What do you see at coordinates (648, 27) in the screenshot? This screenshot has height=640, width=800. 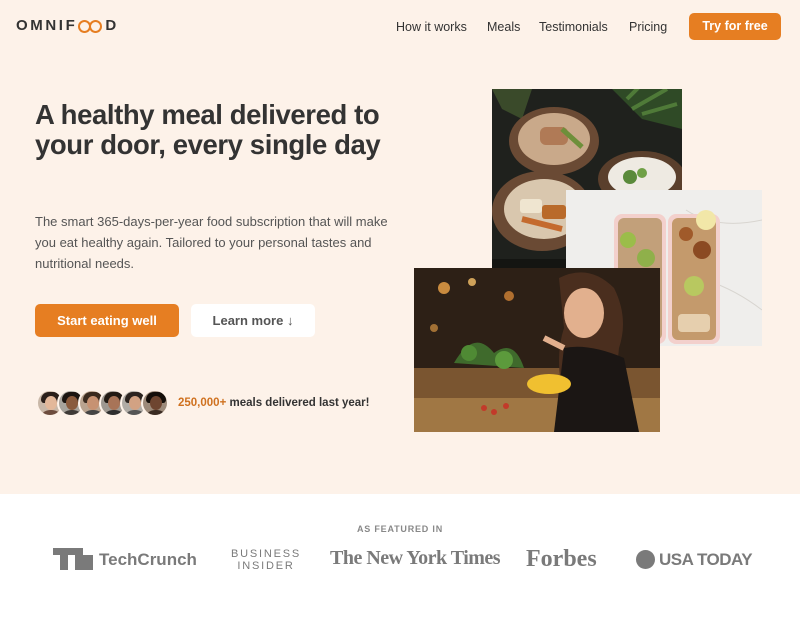 I see `nav-pricing: Pricing` at bounding box center [648, 27].